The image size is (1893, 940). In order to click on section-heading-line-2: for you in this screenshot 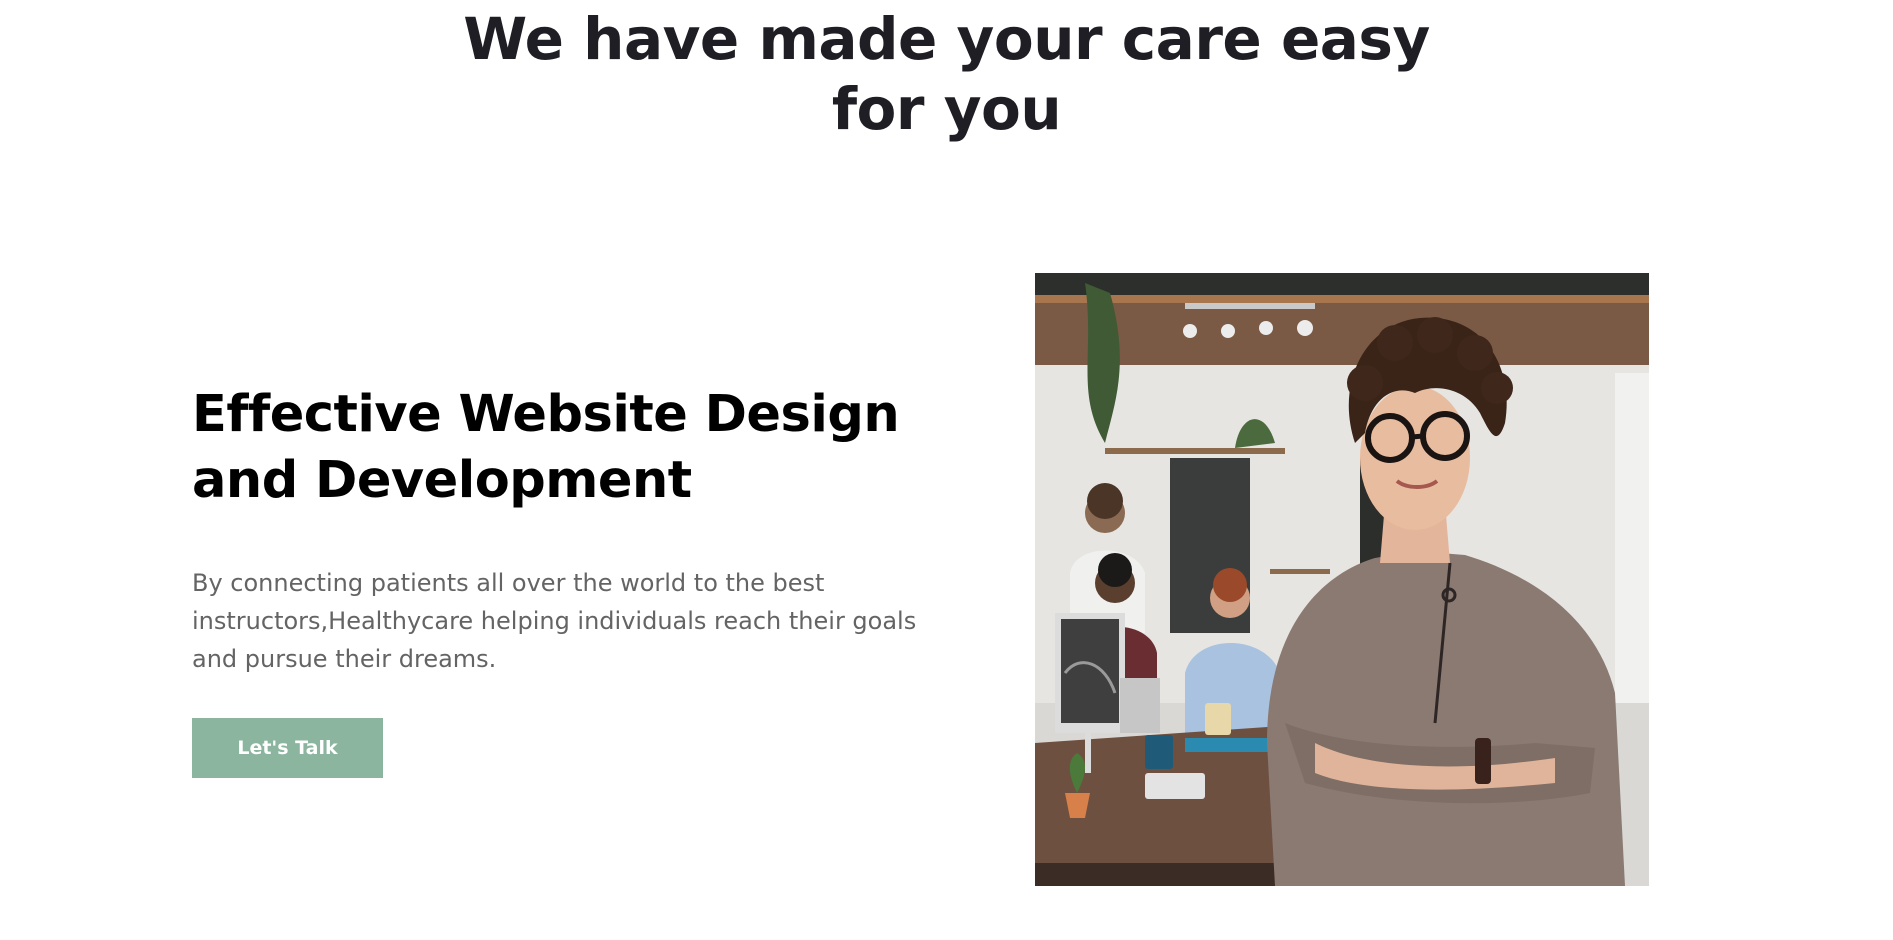, I will do `click(946, 109)`.